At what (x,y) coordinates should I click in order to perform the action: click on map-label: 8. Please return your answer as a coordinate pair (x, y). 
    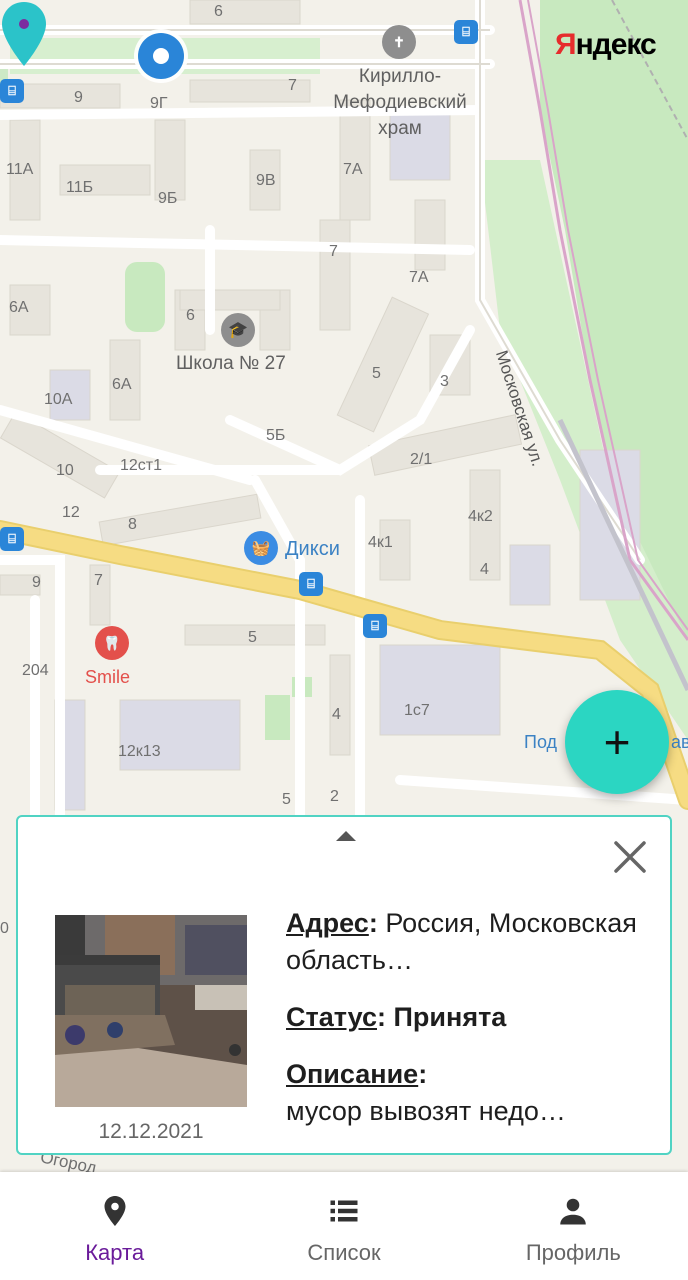
    Looking at the image, I should click on (132, 524).